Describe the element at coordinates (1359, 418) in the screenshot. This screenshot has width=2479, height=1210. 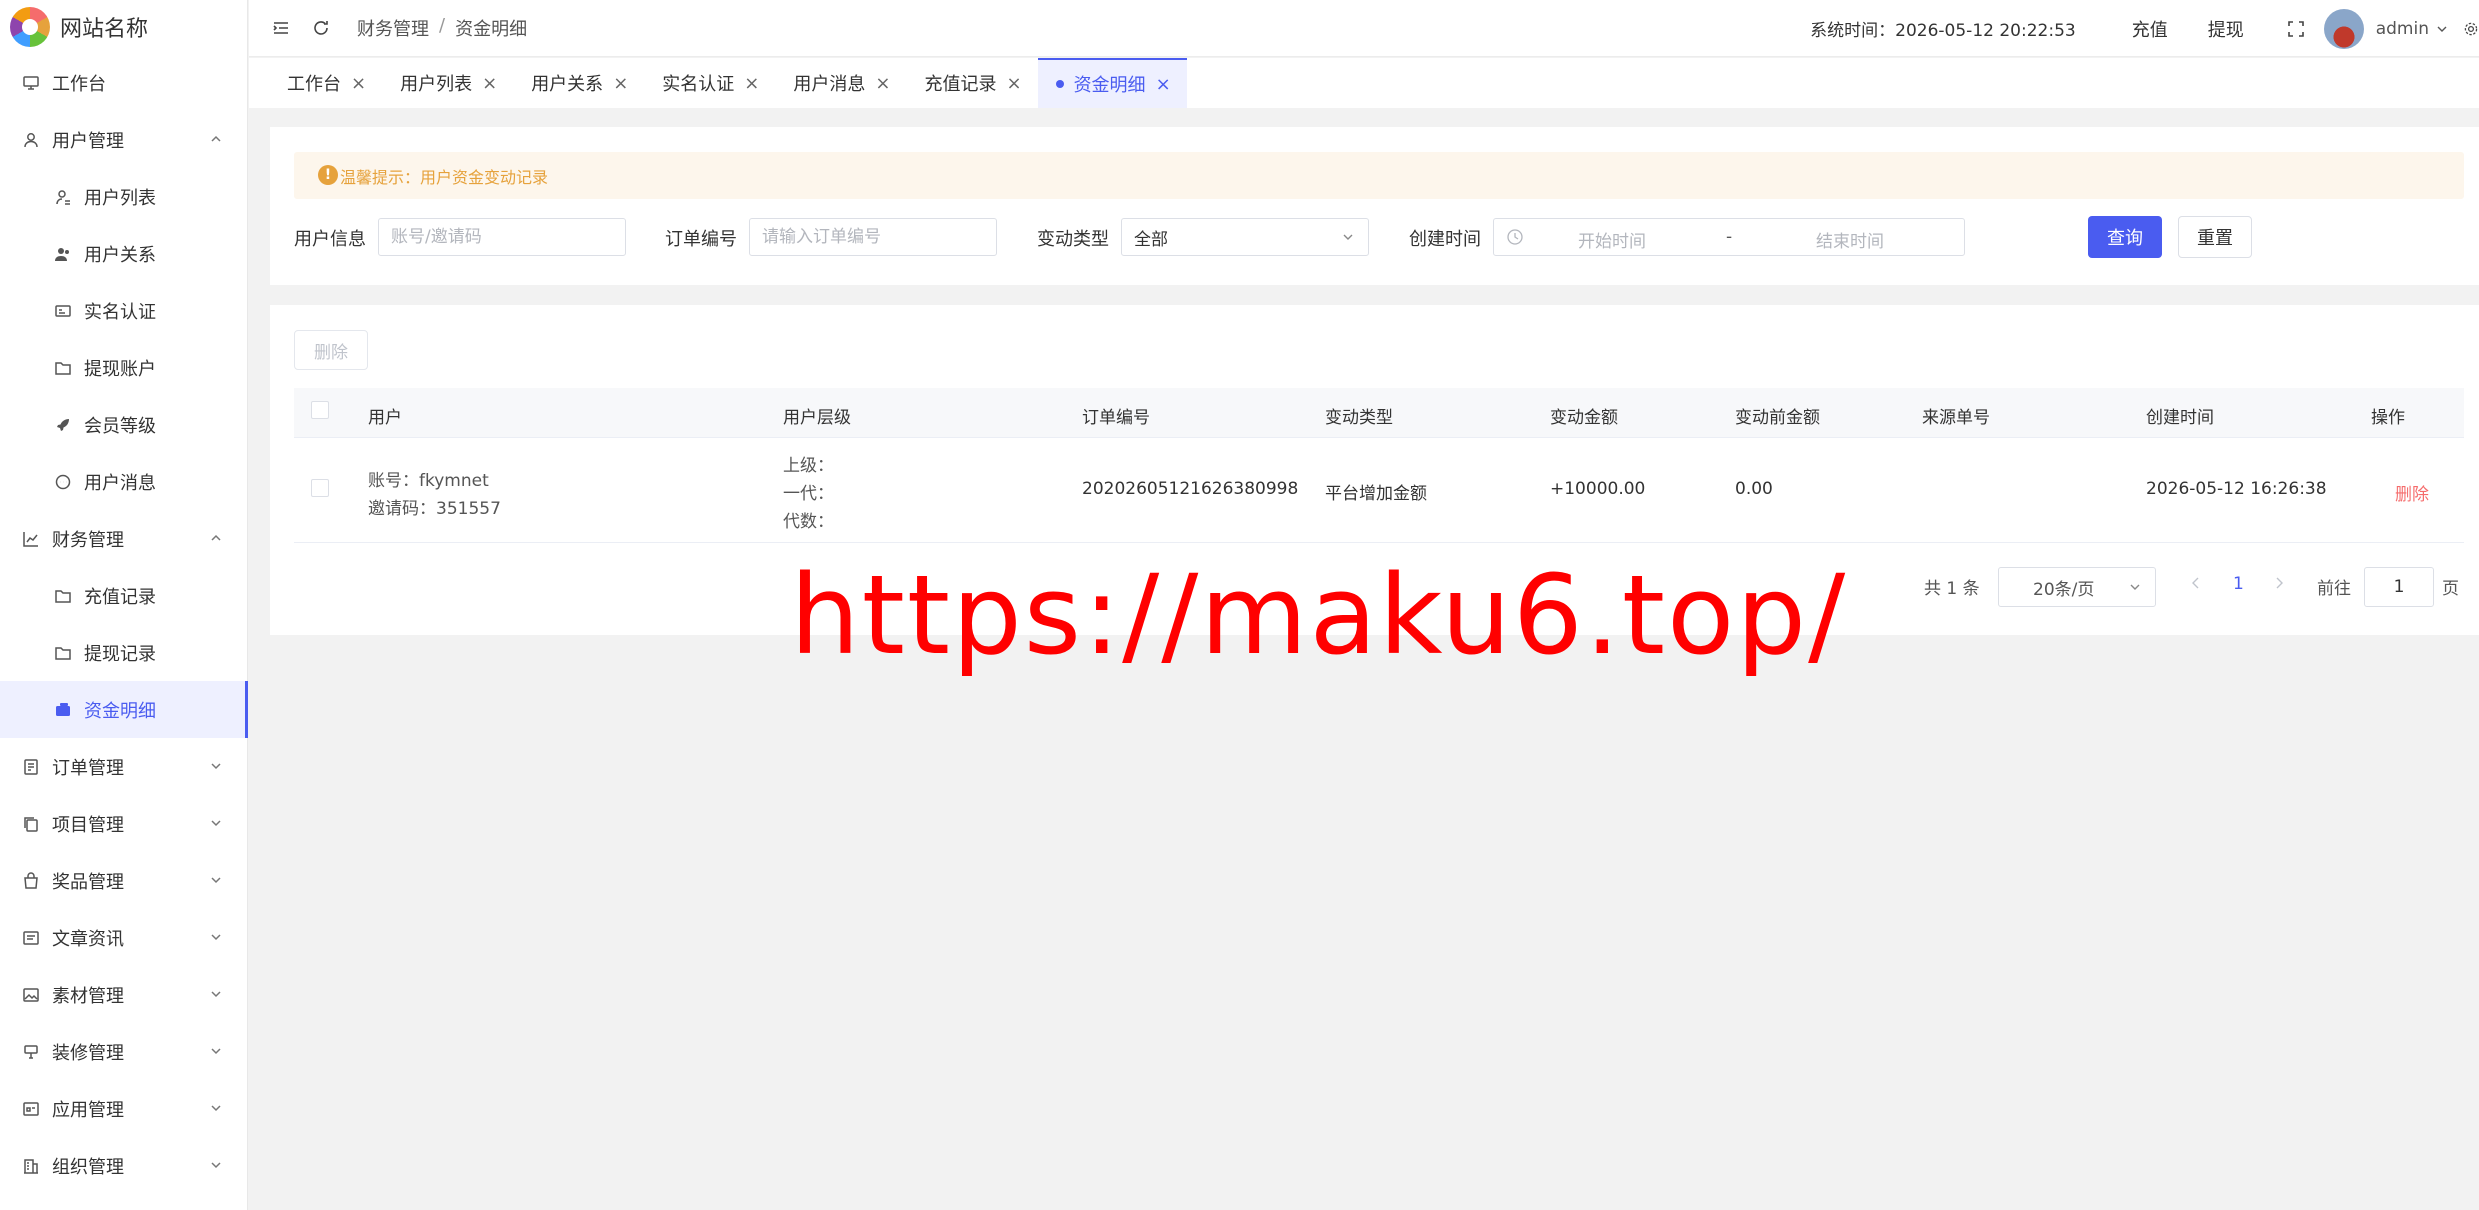
I see `column-header: 变动类型` at that location.